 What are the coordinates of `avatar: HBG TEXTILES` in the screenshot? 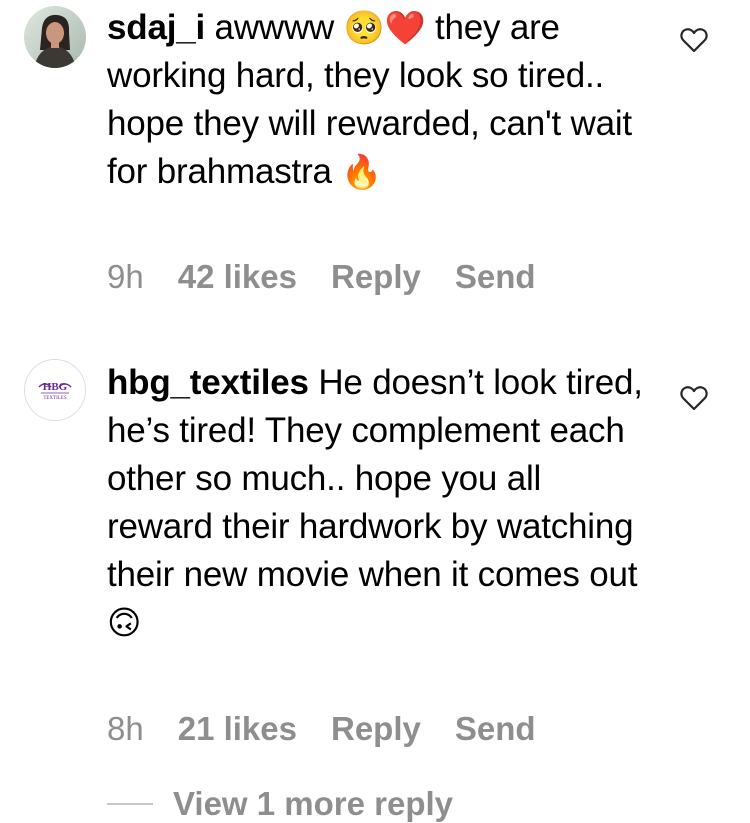 It's located at (55, 390).